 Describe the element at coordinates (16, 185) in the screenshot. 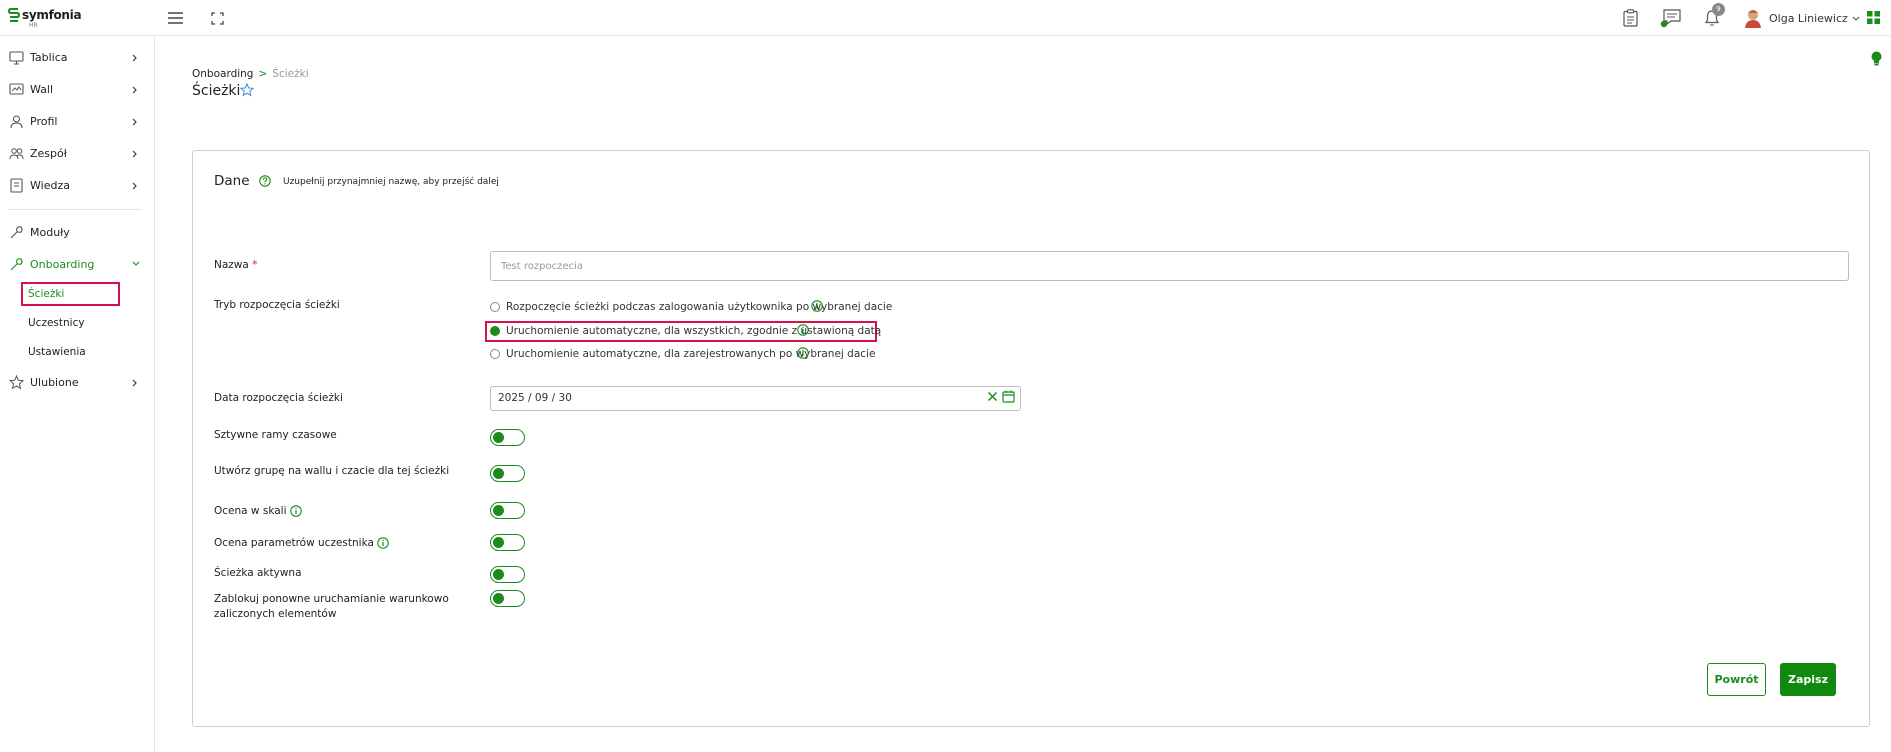

I see `book-icon` at that location.